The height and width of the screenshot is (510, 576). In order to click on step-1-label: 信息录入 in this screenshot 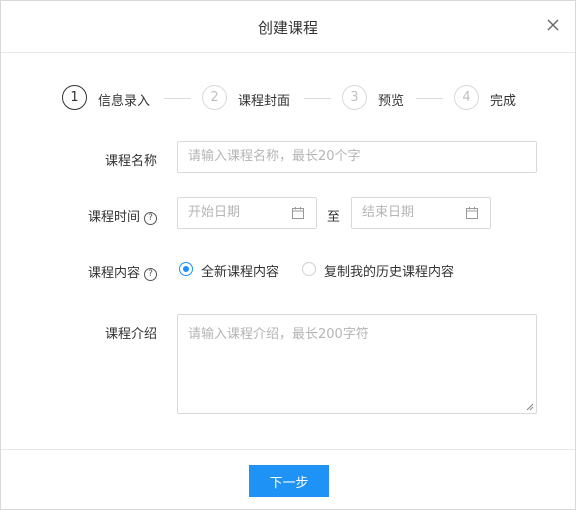, I will do `click(124, 101)`.